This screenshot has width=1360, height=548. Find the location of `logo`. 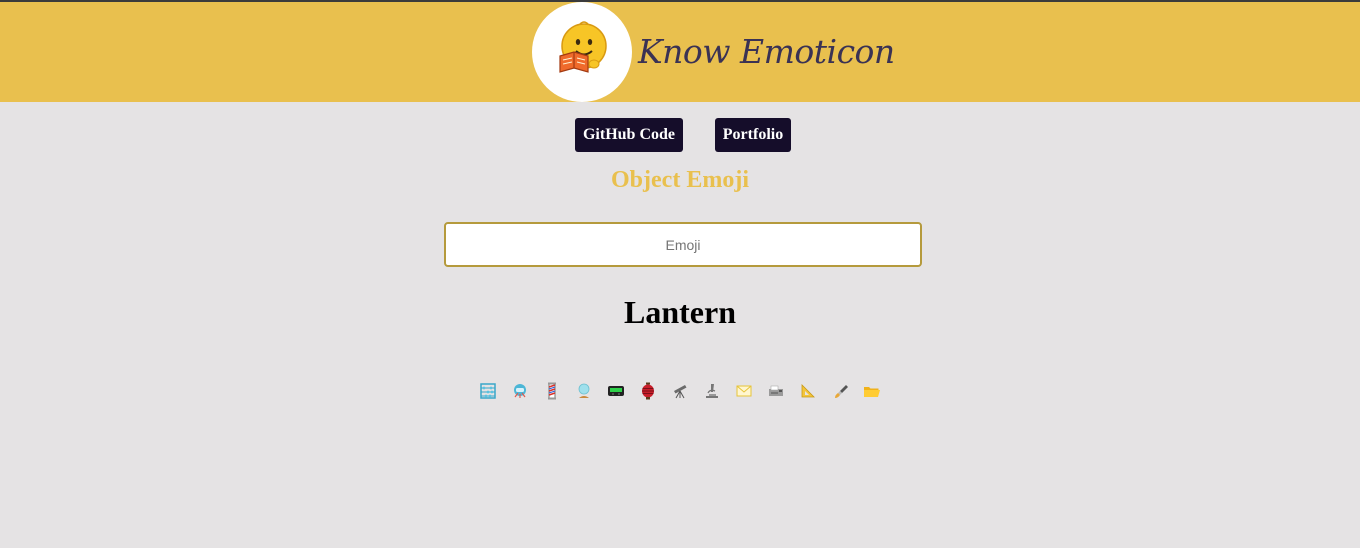

logo is located at coordinates (582, 52).